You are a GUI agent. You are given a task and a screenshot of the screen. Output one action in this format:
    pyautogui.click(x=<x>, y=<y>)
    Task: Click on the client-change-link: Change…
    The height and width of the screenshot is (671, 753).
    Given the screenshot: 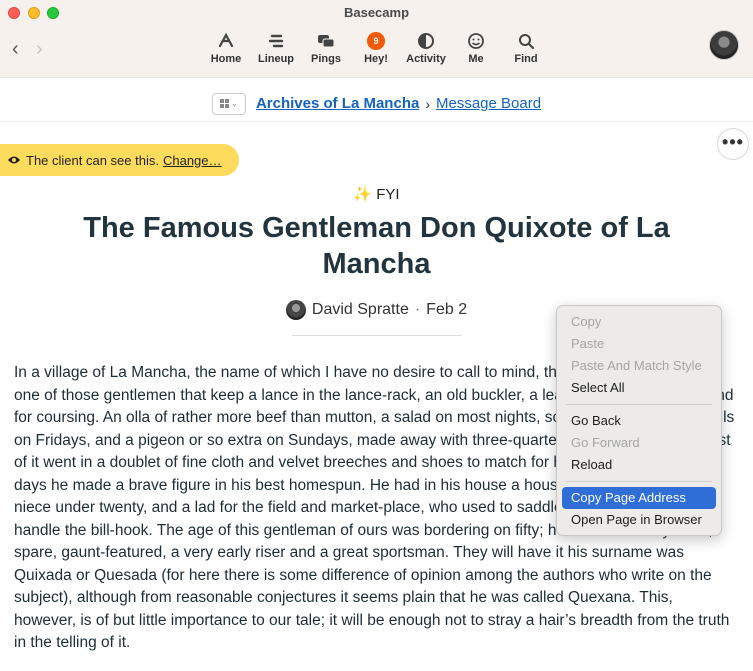 What is the action you would take?
    pyautogui.click(x=192, y=160)
    